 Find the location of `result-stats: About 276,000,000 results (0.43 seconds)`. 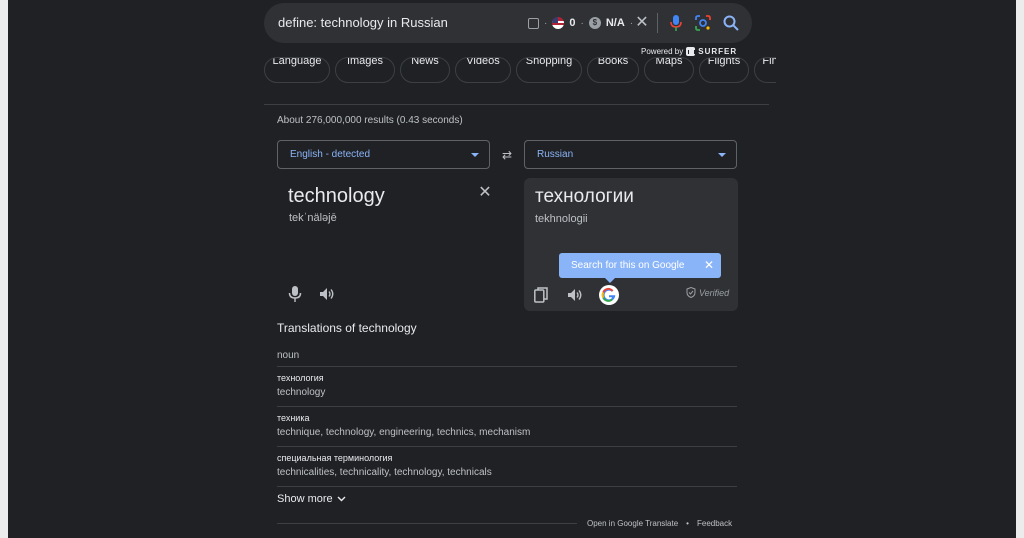

result-stats: About 276,000,000 results (0.43 seconds) is located at coordinates (370, 120).